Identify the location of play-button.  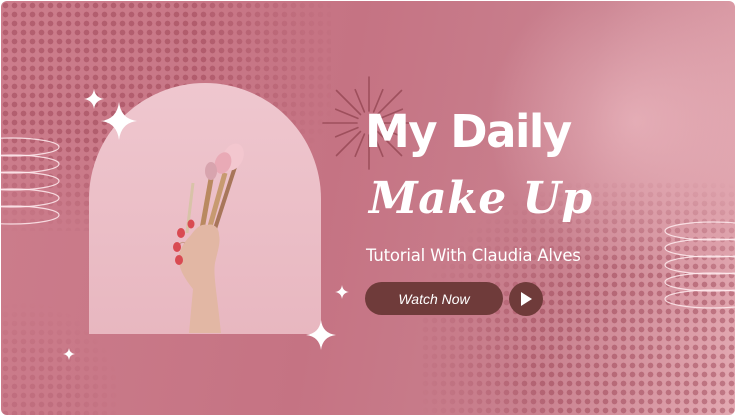
(526, 299).